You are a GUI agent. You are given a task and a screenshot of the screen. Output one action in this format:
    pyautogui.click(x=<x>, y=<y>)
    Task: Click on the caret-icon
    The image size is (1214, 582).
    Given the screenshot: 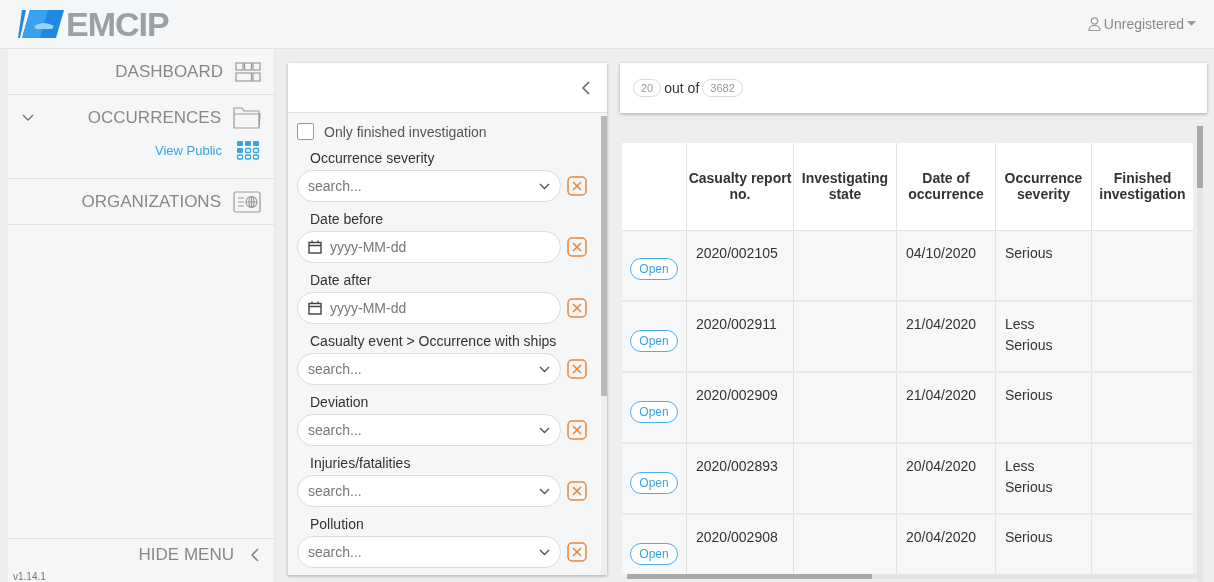 What is the action you would take?
    pyautogui.click(x=1191, y=24)
    